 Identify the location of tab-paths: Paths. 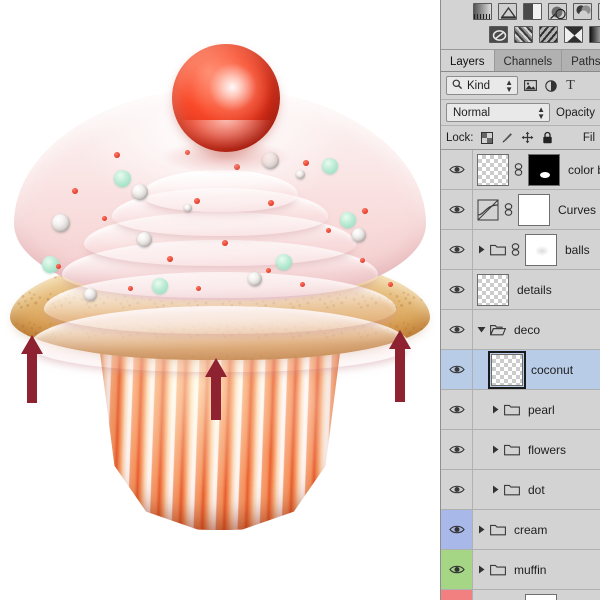
(581, 60).